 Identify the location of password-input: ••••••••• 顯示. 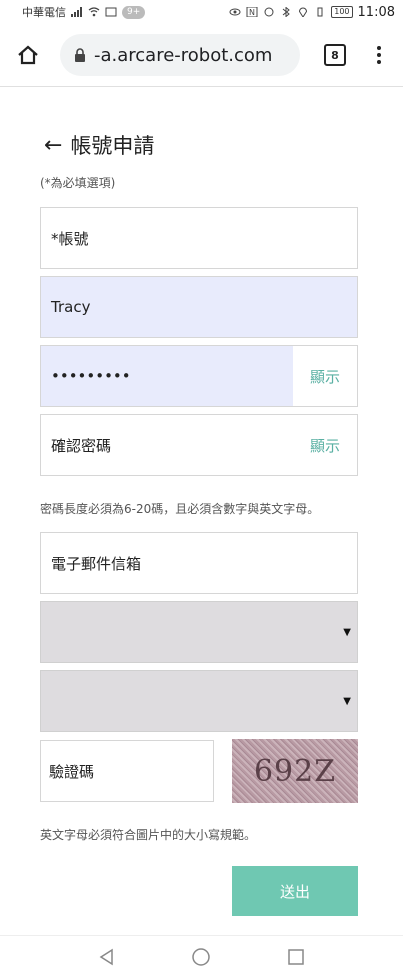
(199, 376).